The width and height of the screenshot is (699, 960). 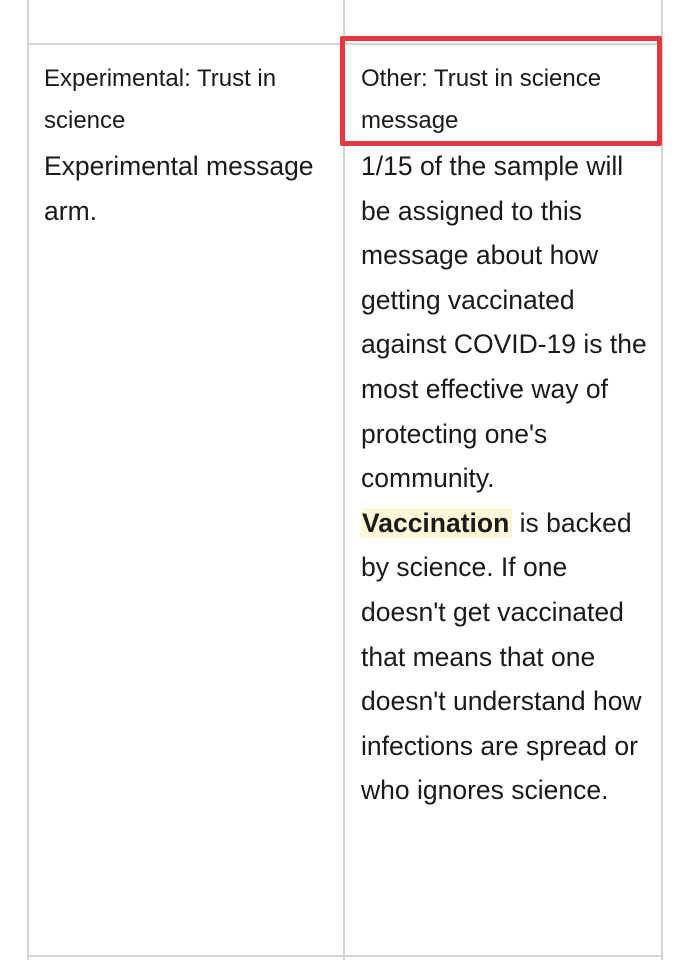 I want to click on red-highlight-box, so click(x=501, y=91).